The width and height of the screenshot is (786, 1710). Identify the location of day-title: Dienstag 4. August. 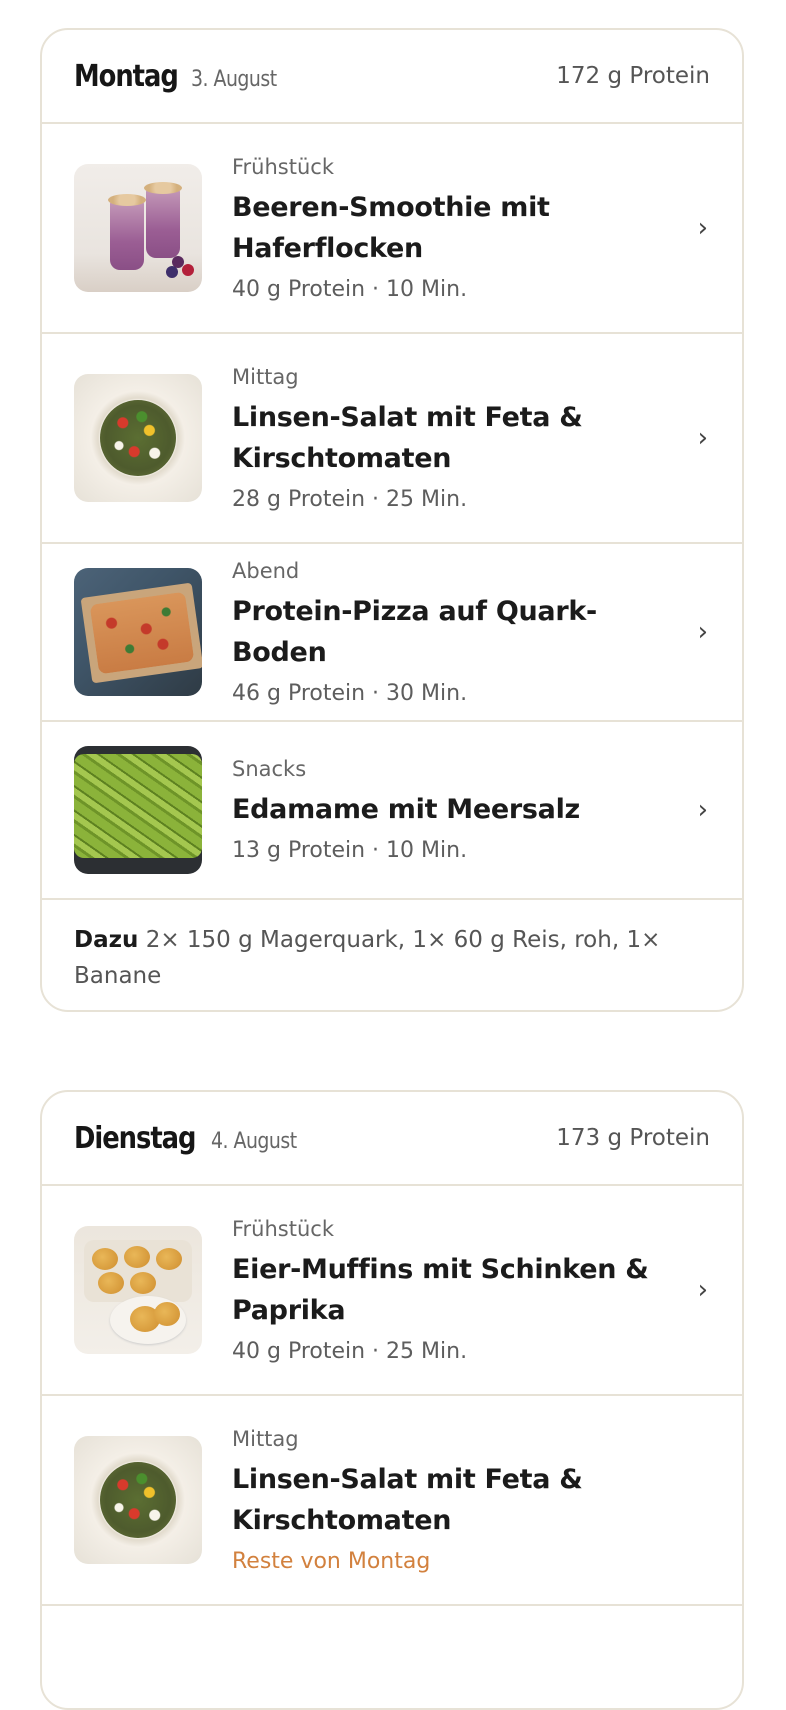
(192, 1138).